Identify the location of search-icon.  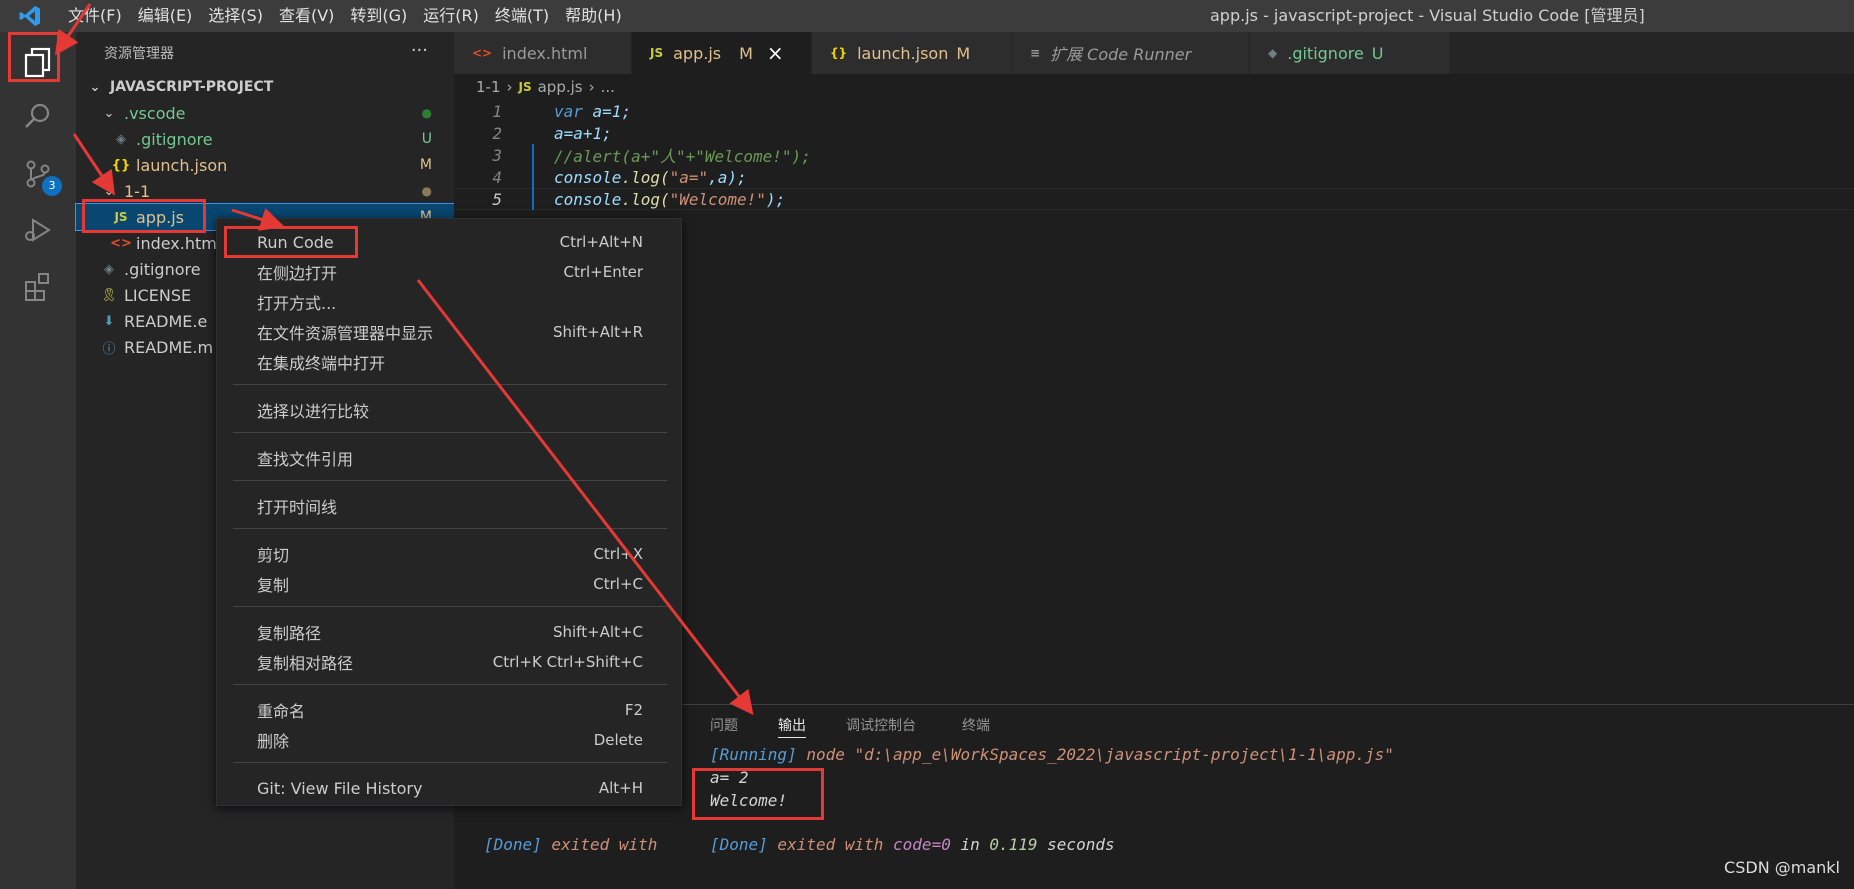
(38, 116).